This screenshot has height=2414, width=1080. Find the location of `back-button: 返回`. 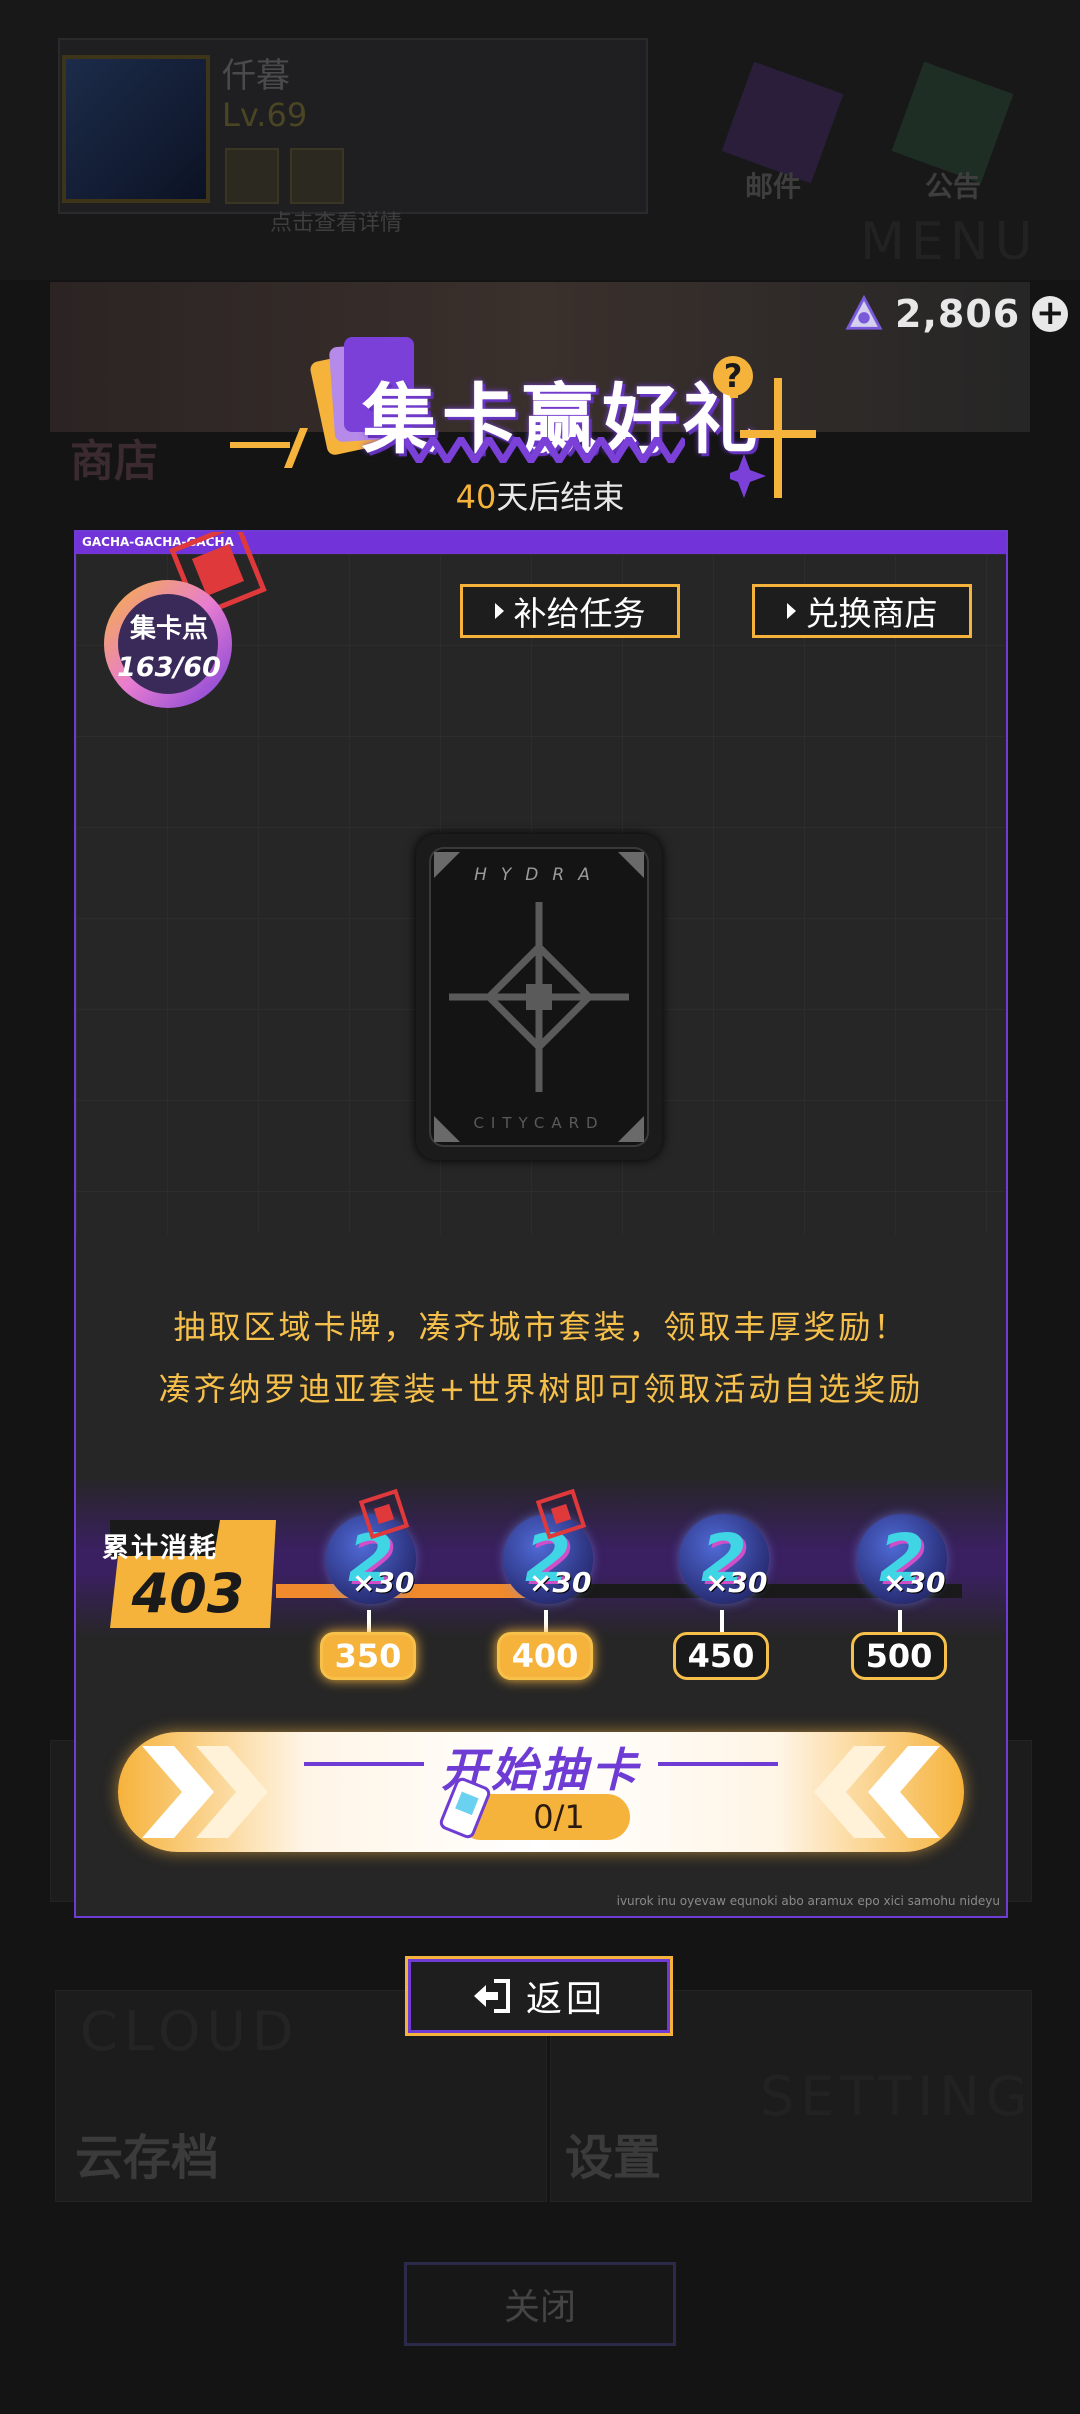

back-button: 返回 is located at coordinates (539, 1996).